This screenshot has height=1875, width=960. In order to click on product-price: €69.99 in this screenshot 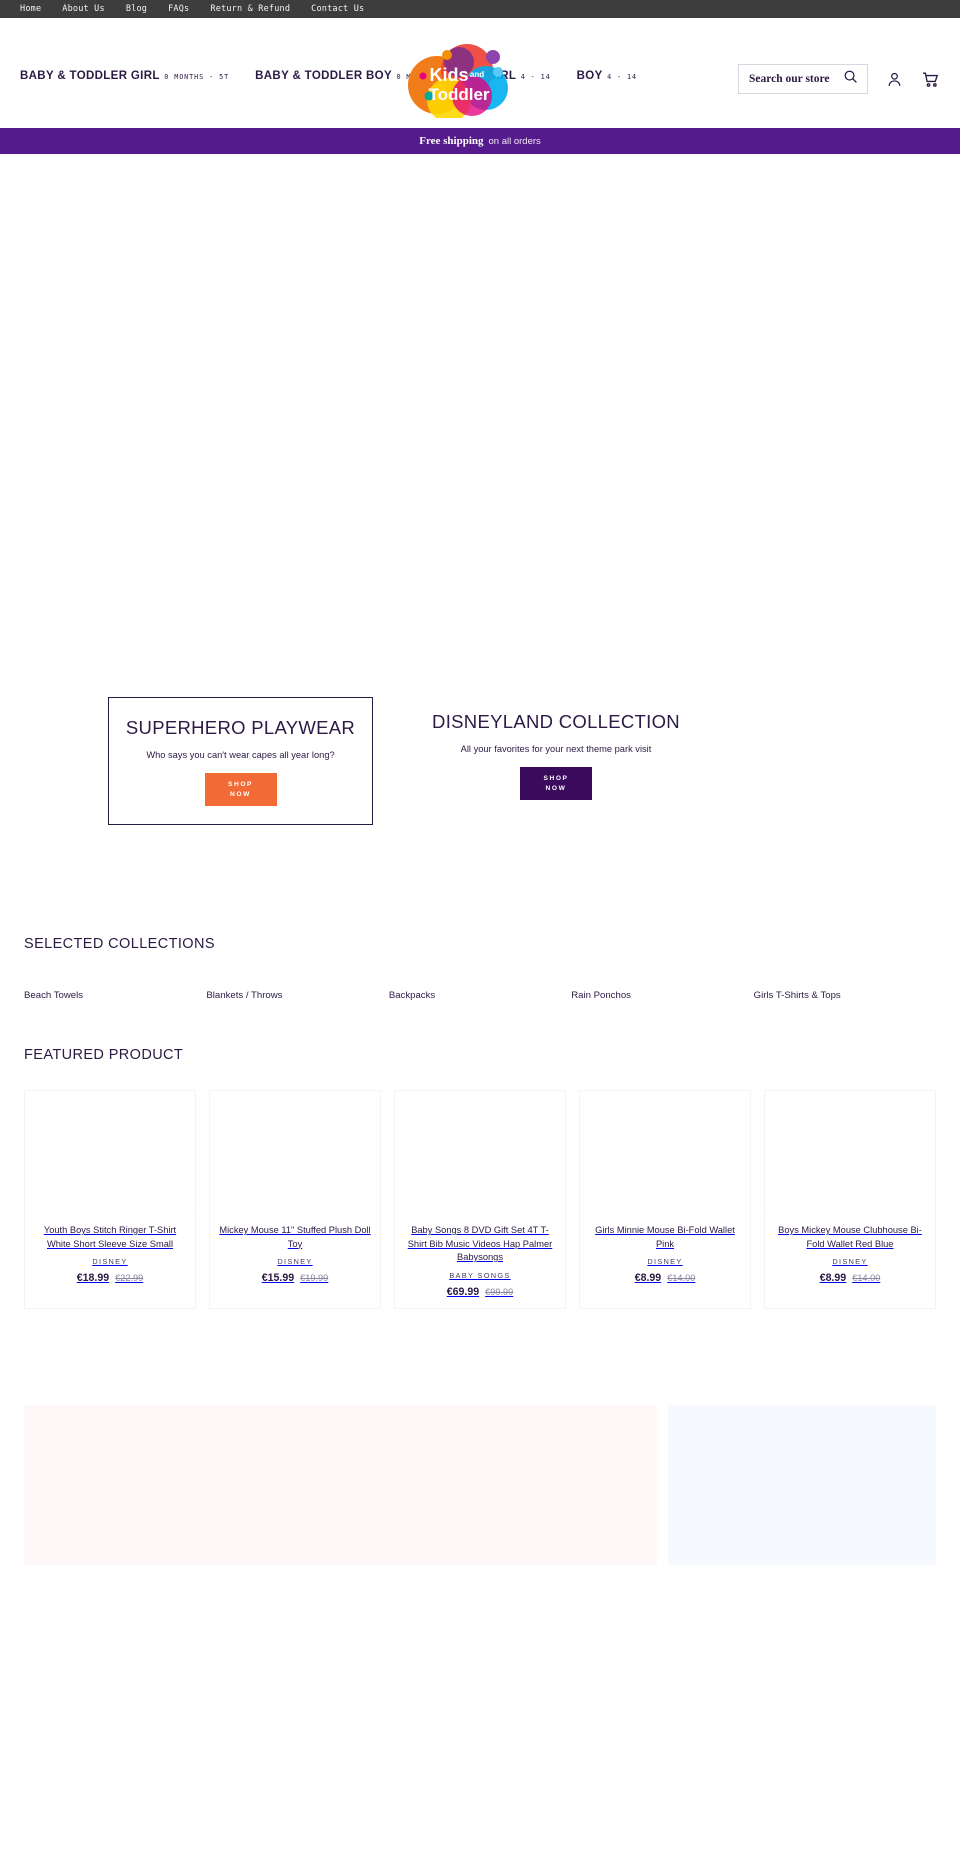, I will do `click(463, 1291)`.